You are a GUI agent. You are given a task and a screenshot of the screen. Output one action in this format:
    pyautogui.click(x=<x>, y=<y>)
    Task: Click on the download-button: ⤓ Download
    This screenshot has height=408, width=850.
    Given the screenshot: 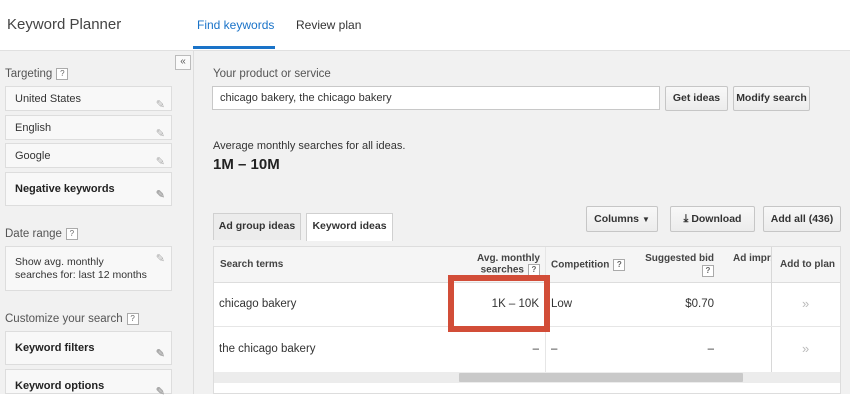 What is the action you would take?
    pyautogui.click(x=712, y=219)
    